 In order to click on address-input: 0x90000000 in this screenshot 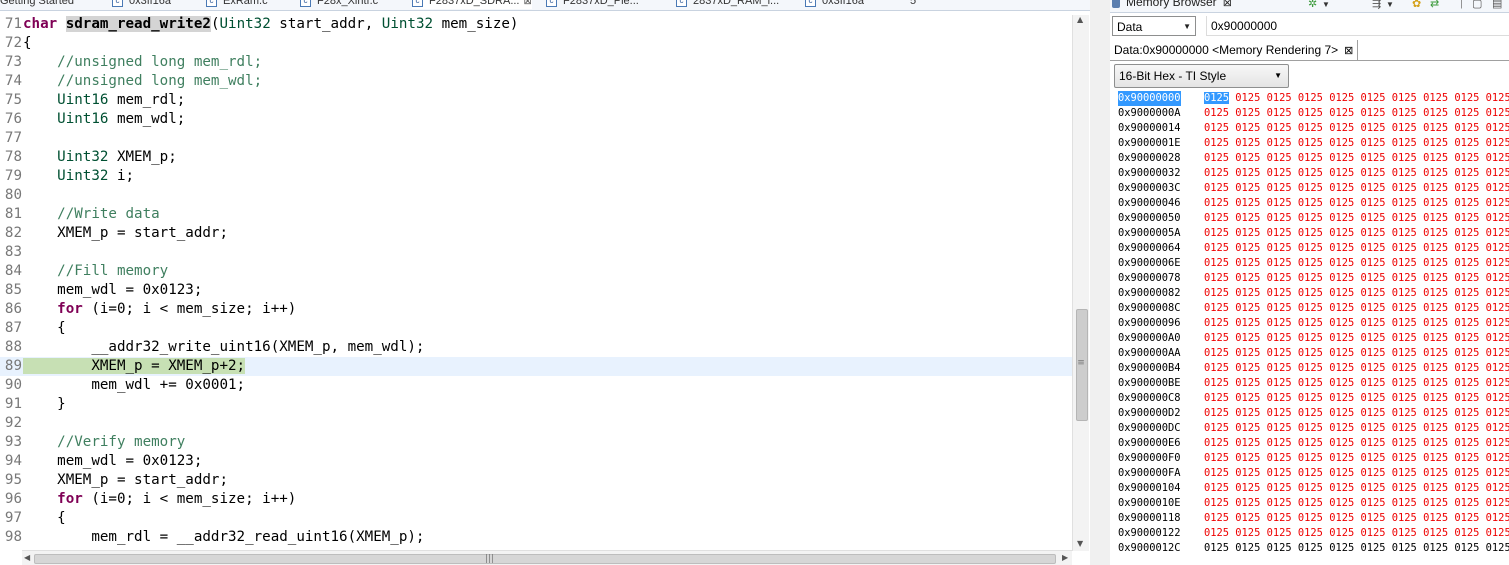, I will do `click(1357, 26)`.